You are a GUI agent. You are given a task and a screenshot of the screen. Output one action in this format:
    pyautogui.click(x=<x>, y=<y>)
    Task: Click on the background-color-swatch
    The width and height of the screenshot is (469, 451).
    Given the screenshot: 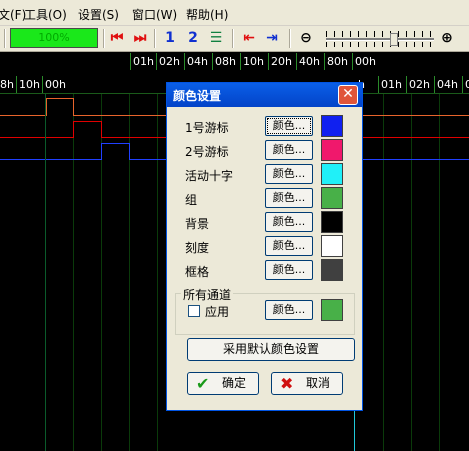 What is the action you would take?
    pyautogui.click(x=332, y=222)
    